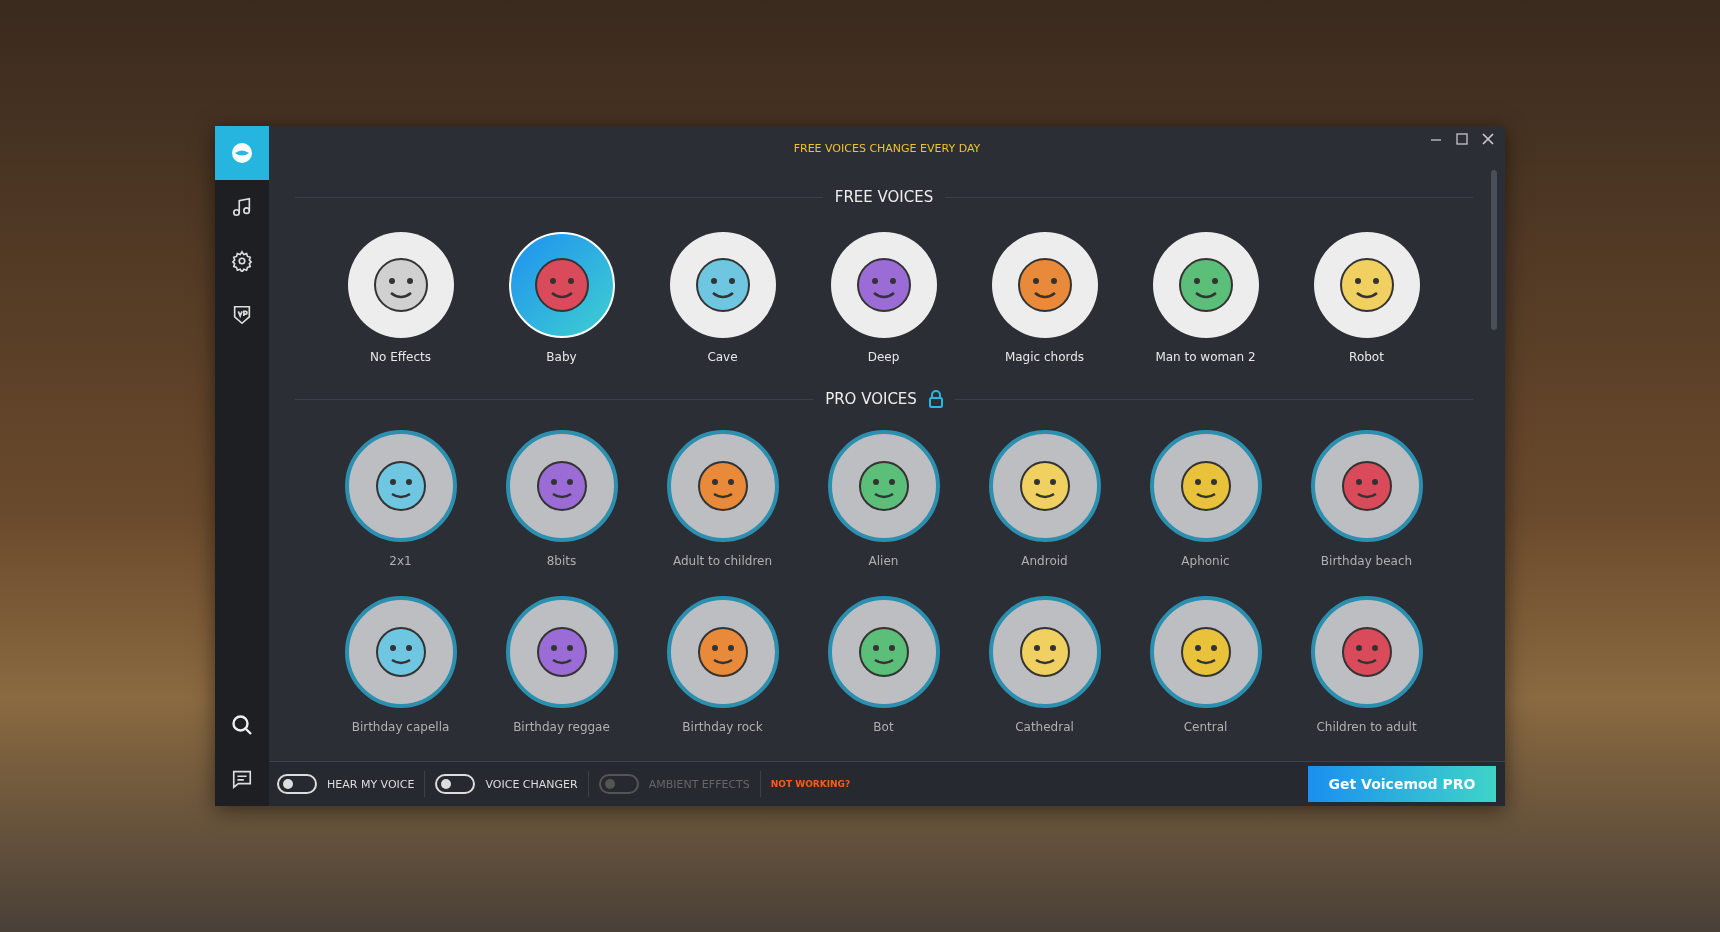 This screenshot has height=932, width=1720. I want to click on chat-icon, so click(242, 779).